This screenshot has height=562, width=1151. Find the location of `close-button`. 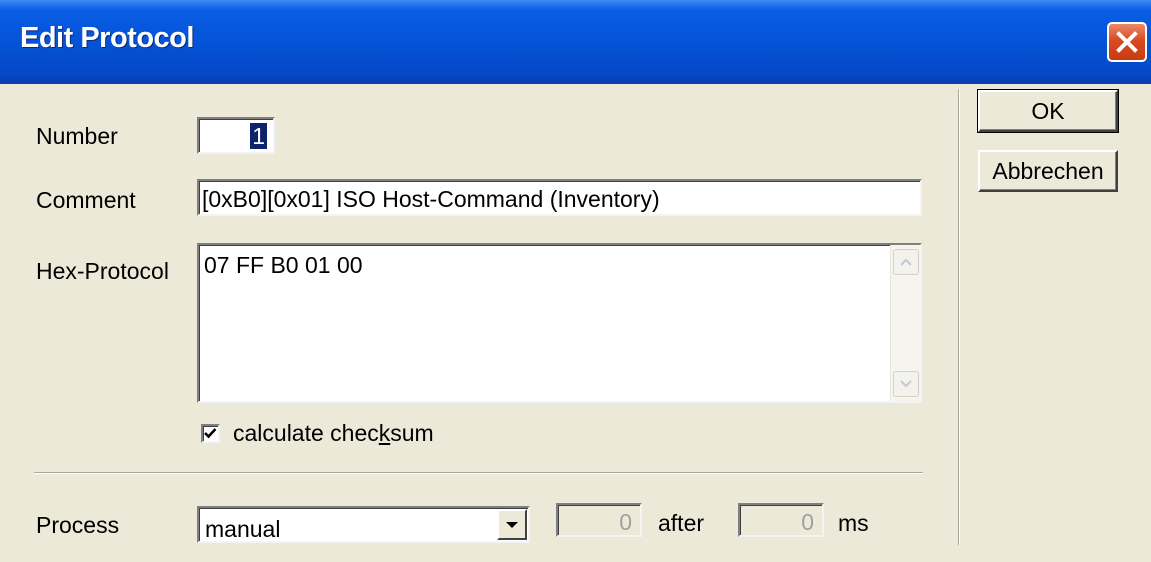

close-button is located at coordinates (1127, 42).